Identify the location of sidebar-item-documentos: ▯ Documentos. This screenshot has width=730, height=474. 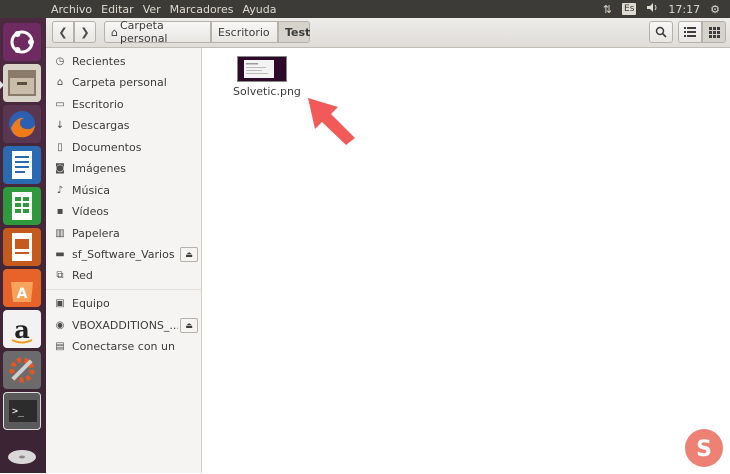
(123, 147).